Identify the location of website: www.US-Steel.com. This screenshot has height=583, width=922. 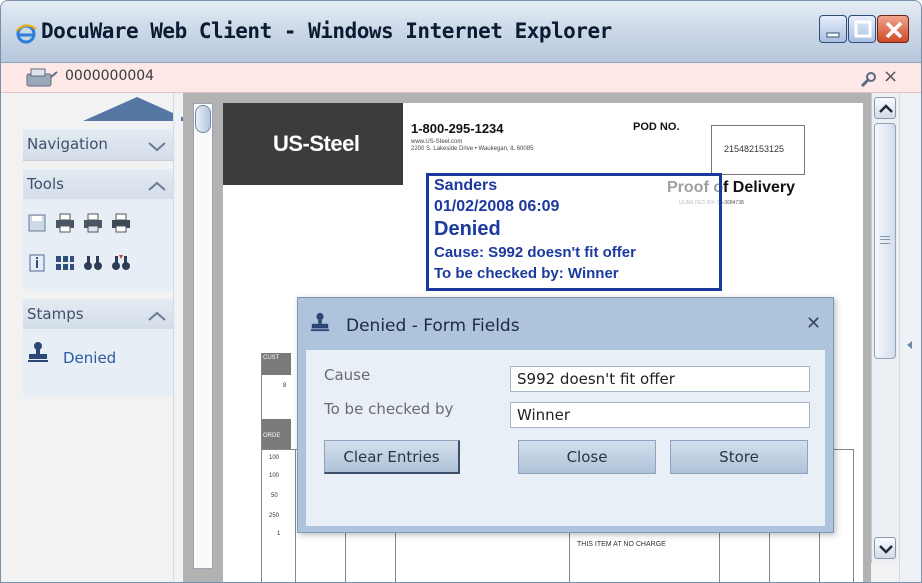
(437, 142).